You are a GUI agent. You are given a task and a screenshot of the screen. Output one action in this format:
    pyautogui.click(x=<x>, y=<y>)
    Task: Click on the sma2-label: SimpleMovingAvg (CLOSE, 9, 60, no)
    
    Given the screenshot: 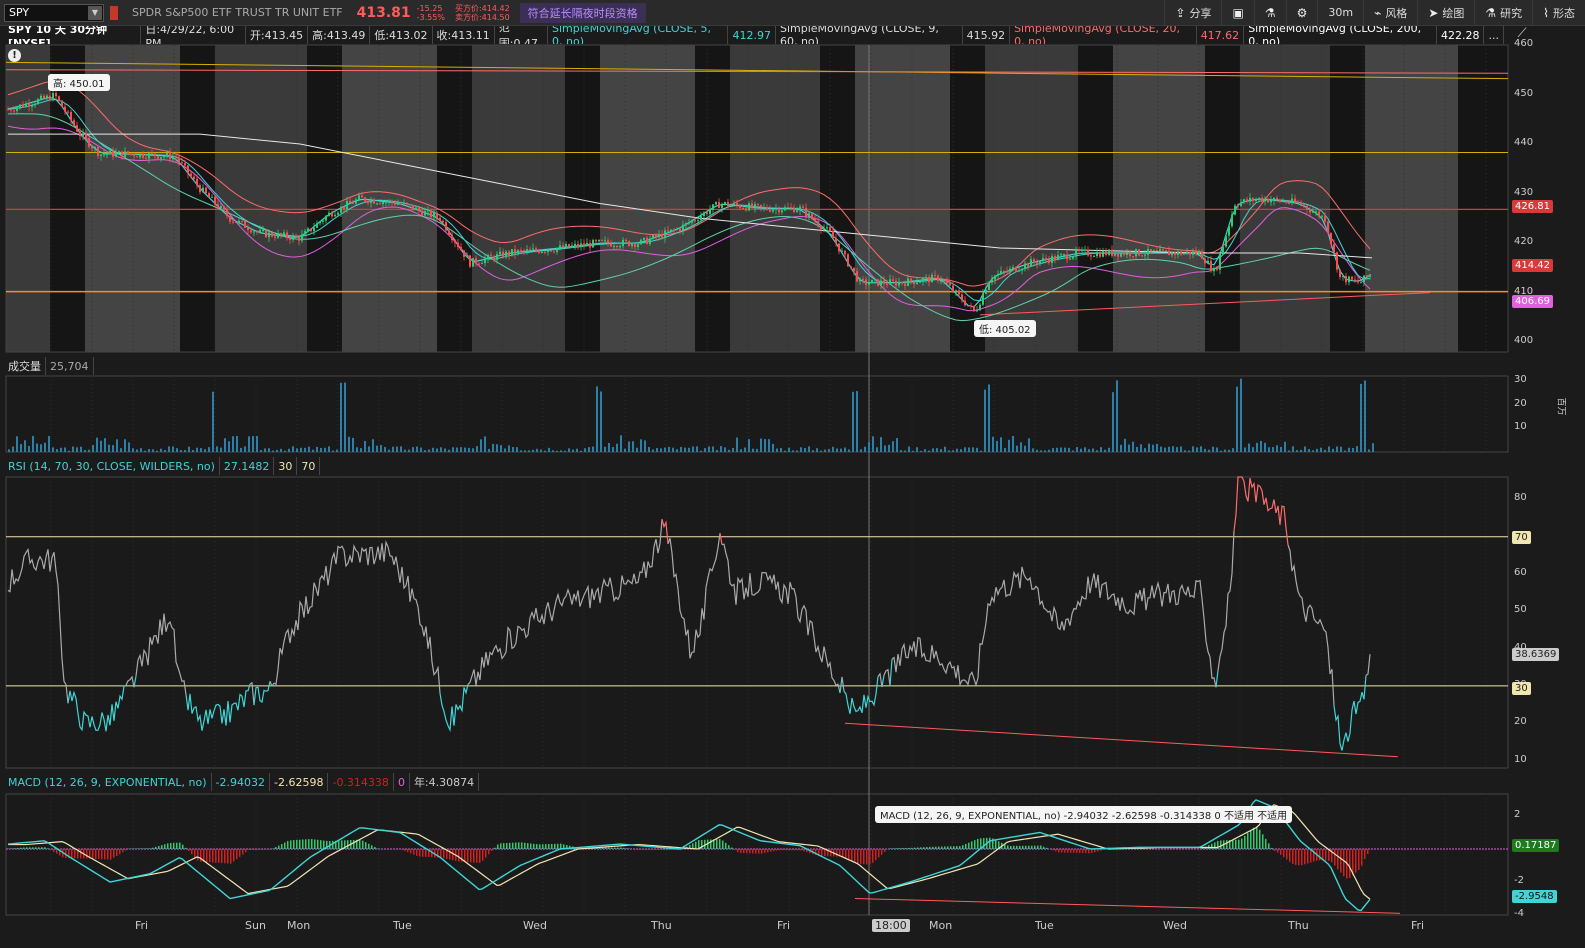 What is the action you would take?
    pyautogui.click(x=869, y=35)
    